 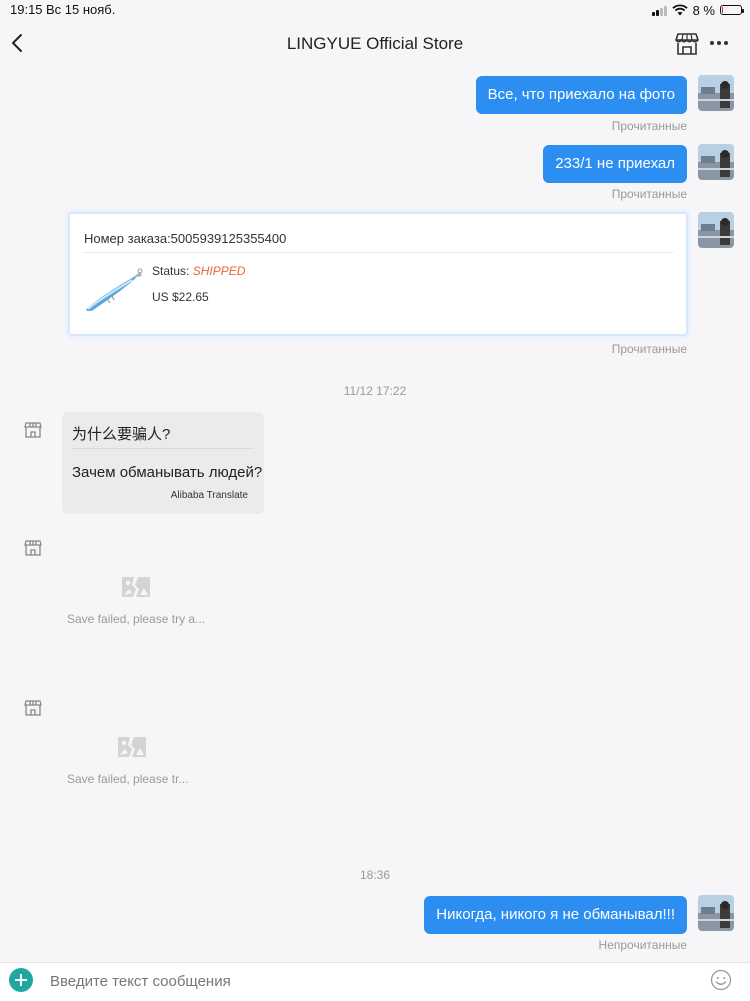 I want to click on emoji-icon, so click(x=721, y=980).